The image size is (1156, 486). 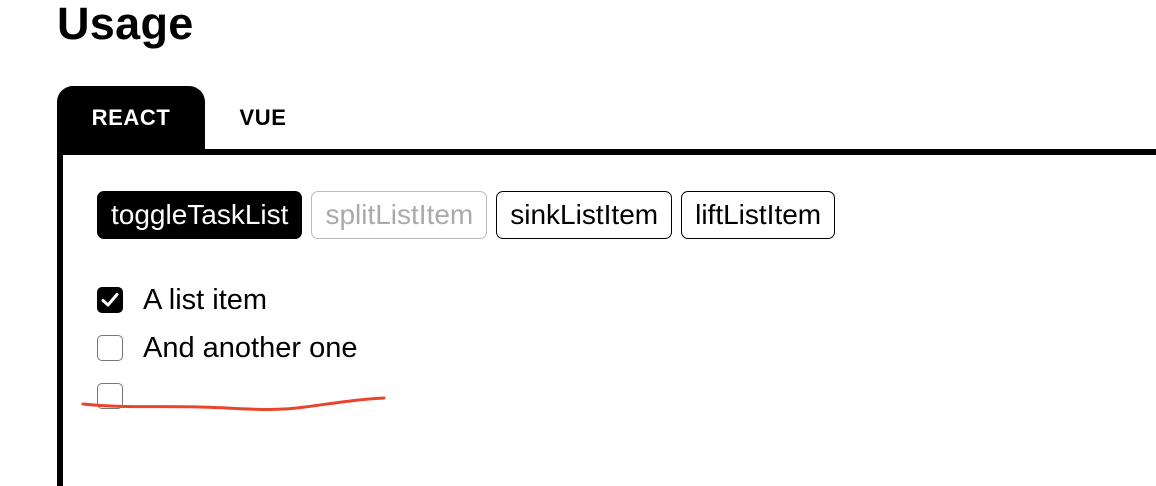 I want to click on task-item: And another one, so click(x=227, y=348).